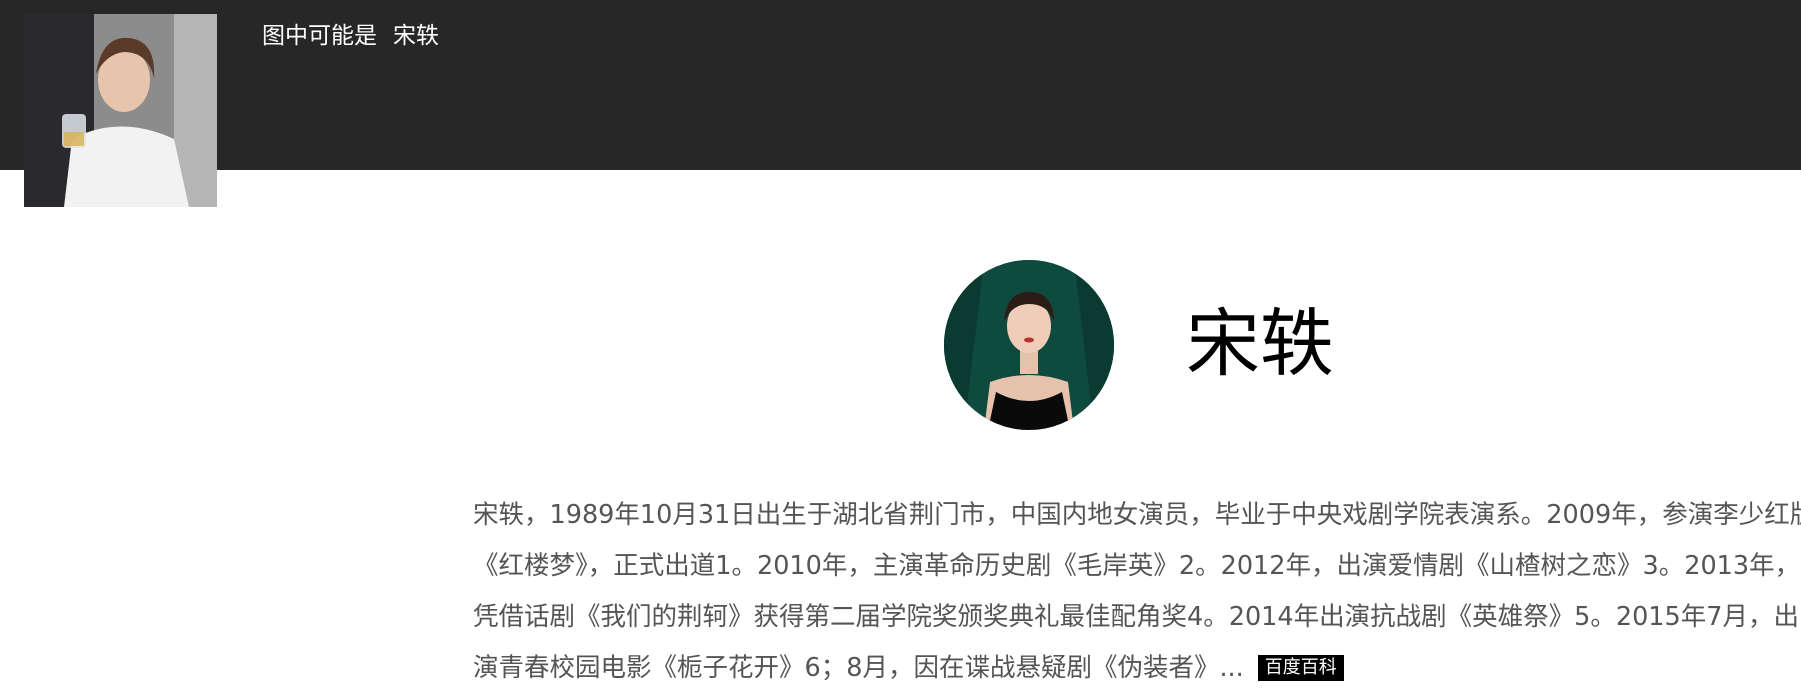  Describe the element at coordinates (120, 110) in the screenshot. I see `query-image-thumbnail` at that location.